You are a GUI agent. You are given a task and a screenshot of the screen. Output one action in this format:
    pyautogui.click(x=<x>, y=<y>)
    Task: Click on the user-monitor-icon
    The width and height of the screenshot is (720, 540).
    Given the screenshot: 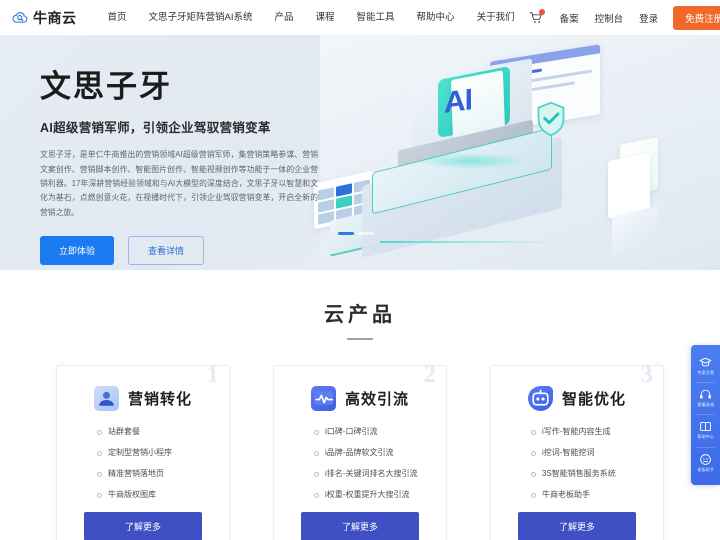 What is the action you would take?
    pyautogui.click(x=106, y=398)
    